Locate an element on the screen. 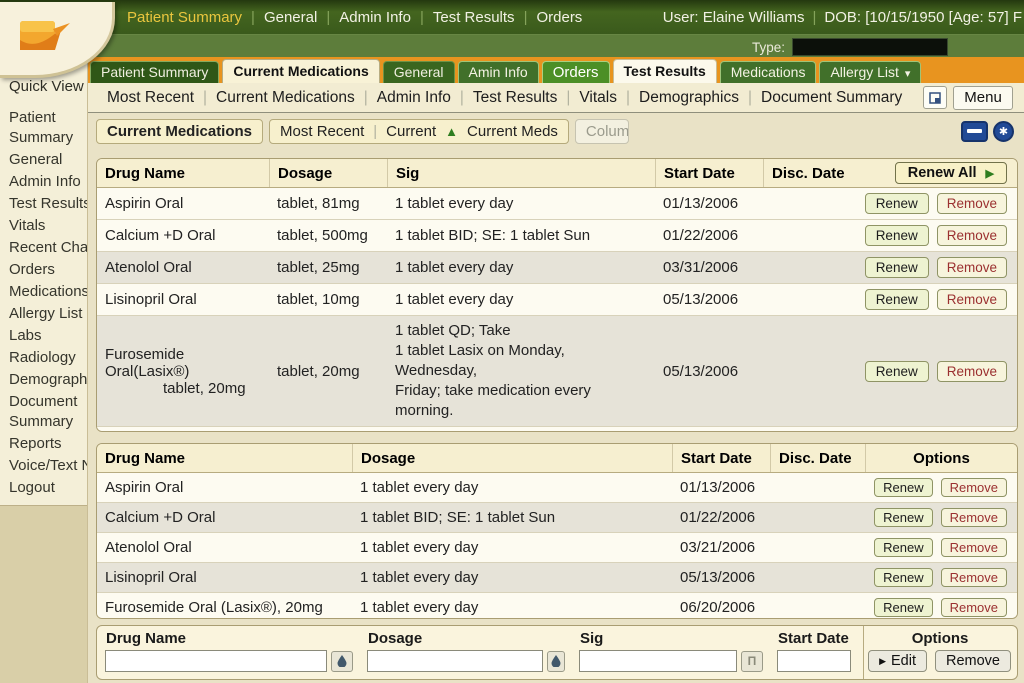  view-most-recent: Most Recent is located at coordinates (322, 131).